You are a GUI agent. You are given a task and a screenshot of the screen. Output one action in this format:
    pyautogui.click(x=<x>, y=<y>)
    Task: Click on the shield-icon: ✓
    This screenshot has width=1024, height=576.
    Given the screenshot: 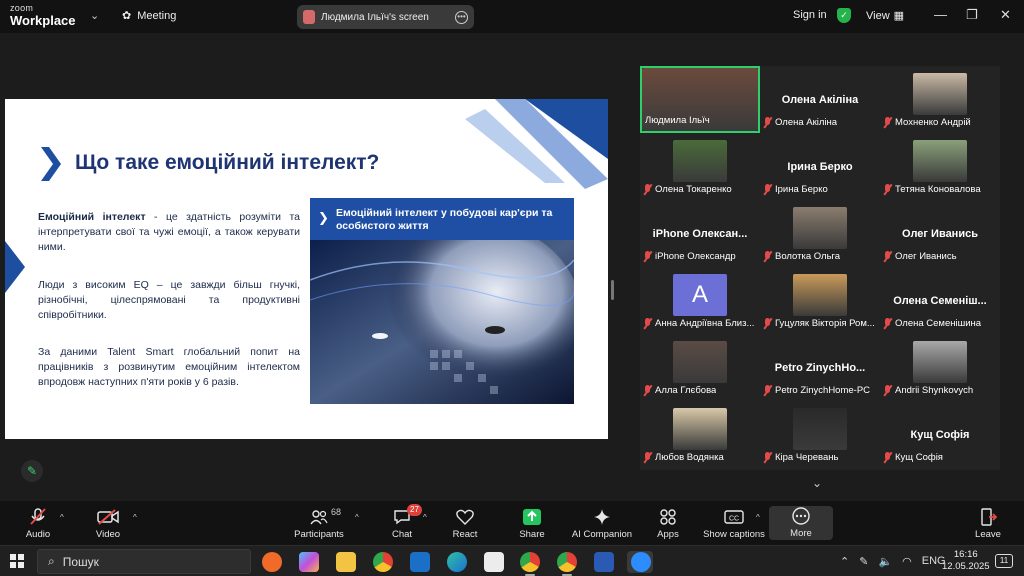 What is the action you would take?
    pyautogui.click(x=844, y=15)
    